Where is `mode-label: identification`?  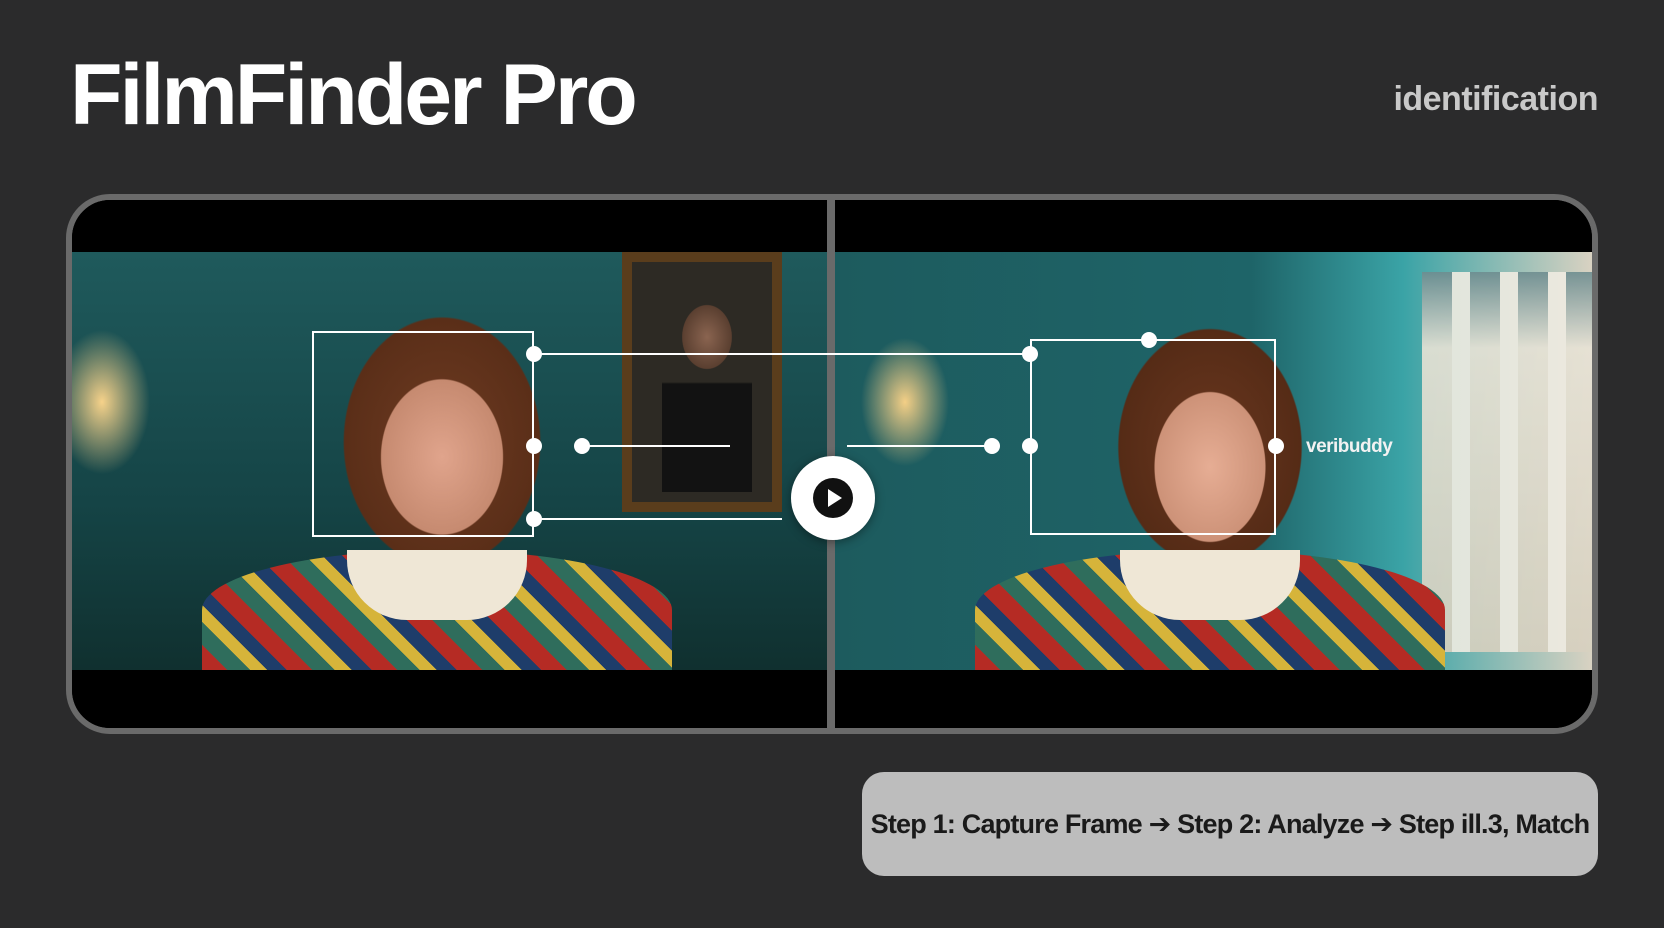 mode-label: identification is located at coordinates (1495, 99).